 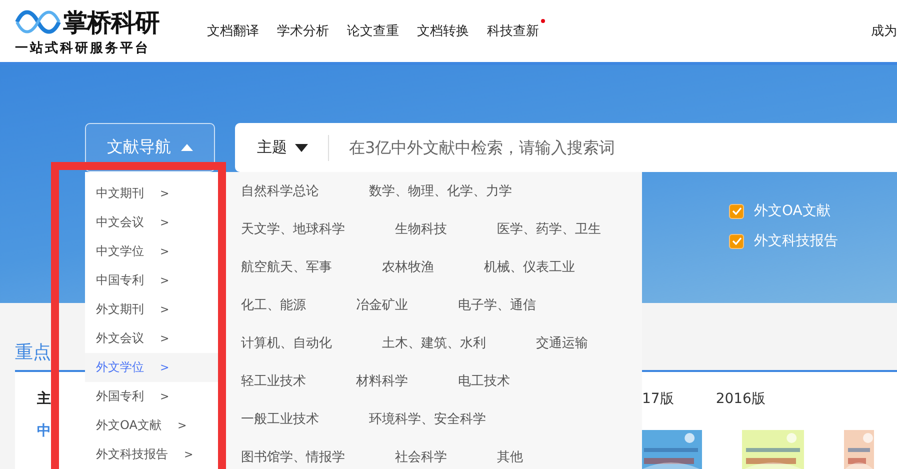 I want to click on nav-link: 文档转换, so click(x=443, y=31).